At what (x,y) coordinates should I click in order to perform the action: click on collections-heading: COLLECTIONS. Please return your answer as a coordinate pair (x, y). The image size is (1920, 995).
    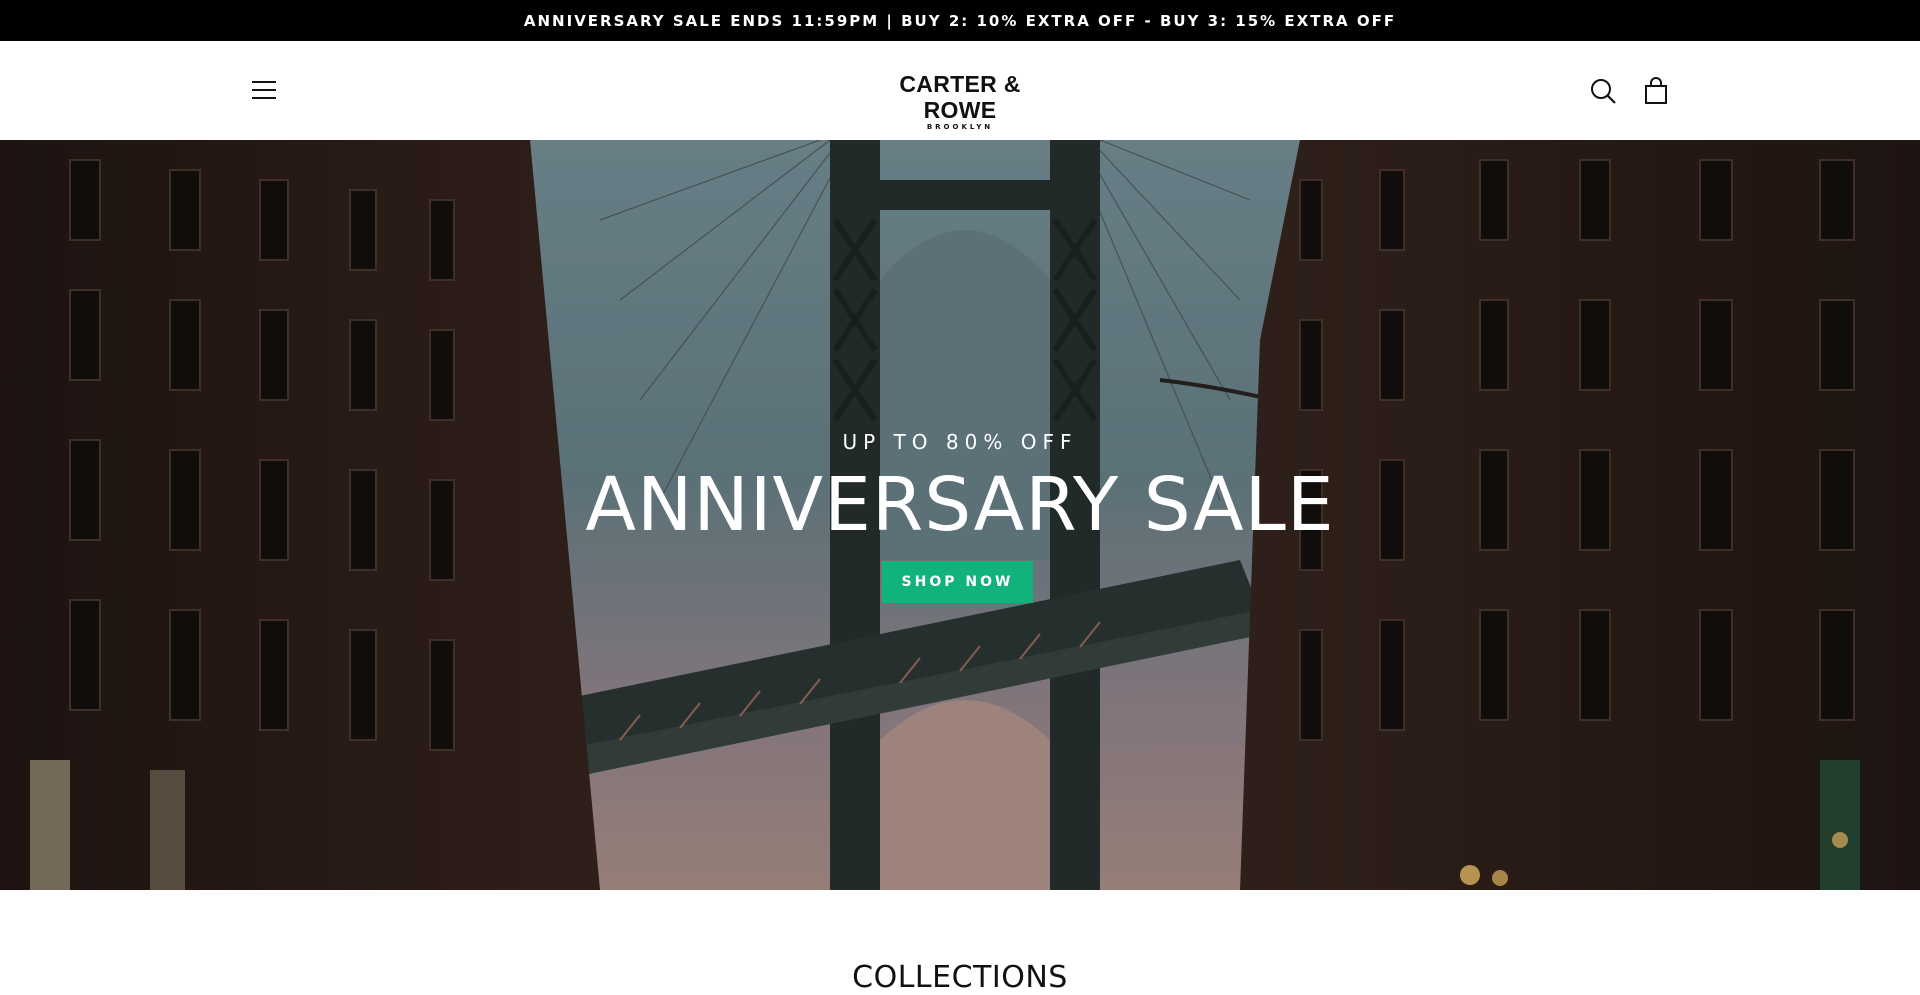
    Looking at the image, I should click on (960, 977).